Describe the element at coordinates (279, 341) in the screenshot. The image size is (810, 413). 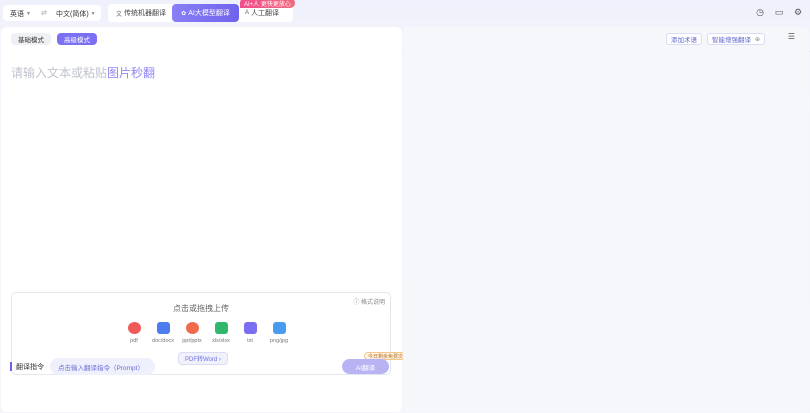
I see `filetype-label: png/jpg` at that location.